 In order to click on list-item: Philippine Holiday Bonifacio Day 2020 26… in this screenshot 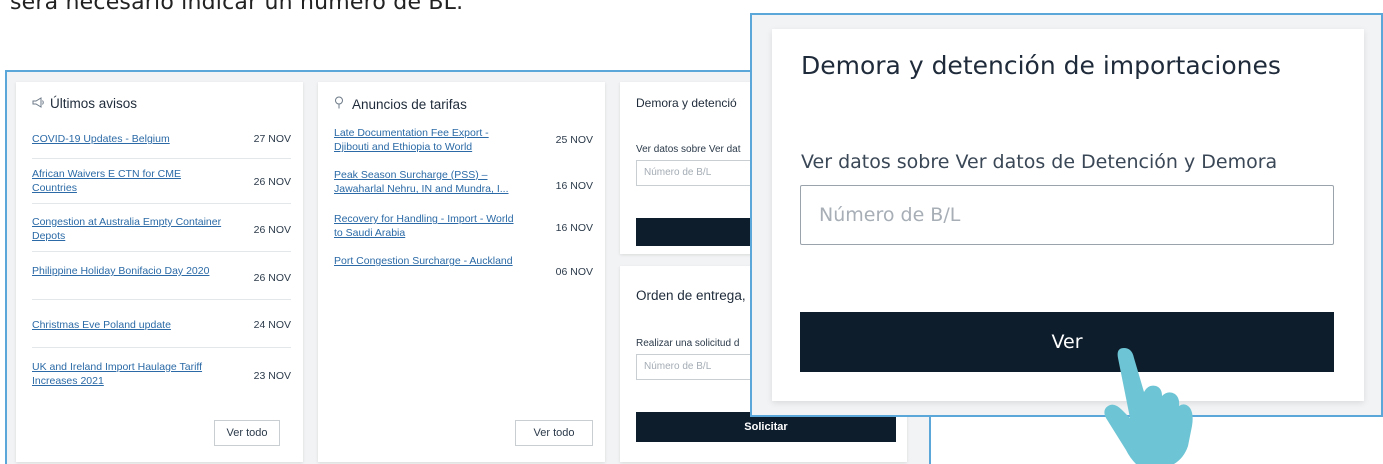, I will do `click(161, 276)`.